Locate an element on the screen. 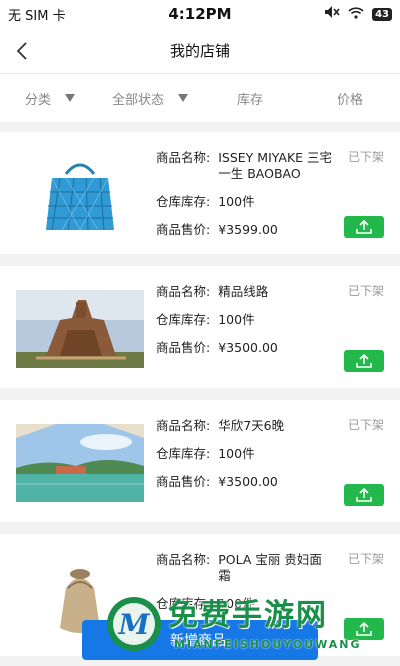 The image size is (400, 666). chevron-left-icon is located at coordinates (21, 50).